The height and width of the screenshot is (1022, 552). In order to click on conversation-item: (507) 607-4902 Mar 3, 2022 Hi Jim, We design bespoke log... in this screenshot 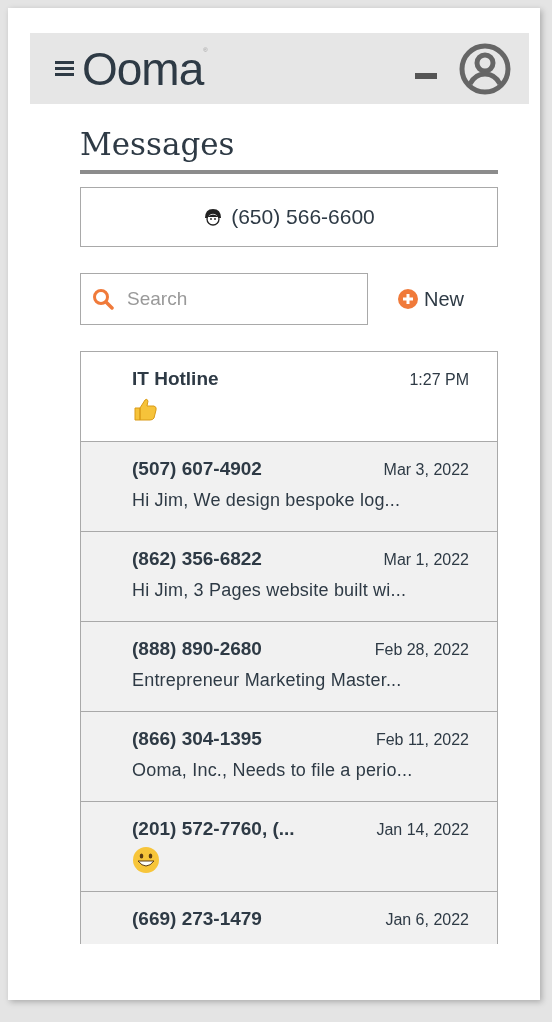, I will do `click(289, 487)`.